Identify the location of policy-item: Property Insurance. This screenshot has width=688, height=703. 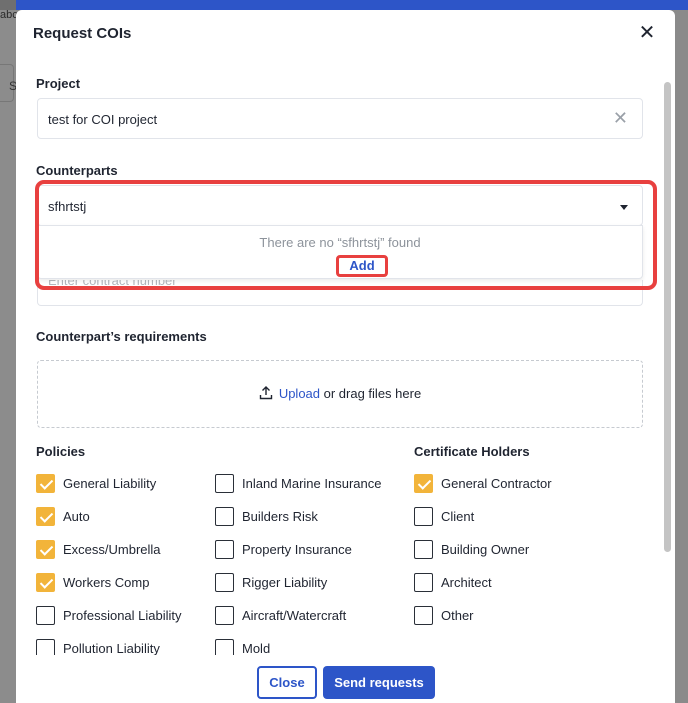
(283, 549).